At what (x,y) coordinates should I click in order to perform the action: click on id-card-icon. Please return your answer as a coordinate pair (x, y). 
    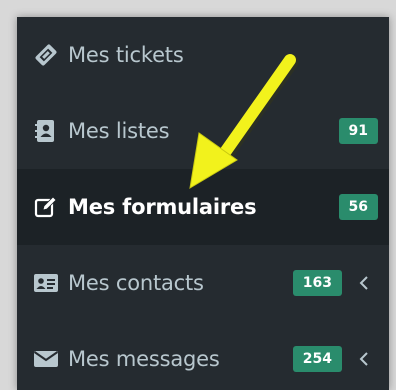
    Looking at the image, I should click on (46, 283).